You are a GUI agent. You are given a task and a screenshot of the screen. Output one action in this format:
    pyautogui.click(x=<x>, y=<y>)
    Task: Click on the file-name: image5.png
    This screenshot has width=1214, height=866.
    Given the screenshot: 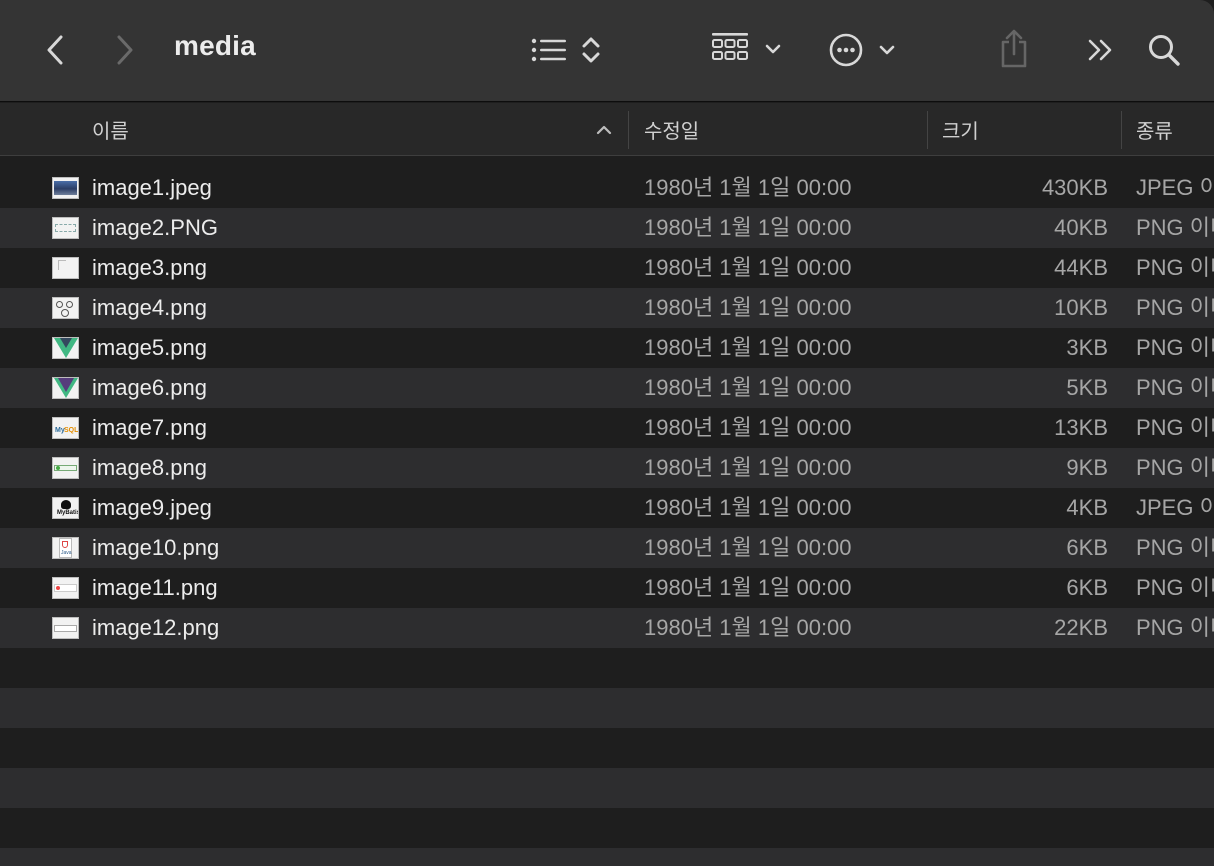 What is the action you would take?
    pyautogui.click(x=149, y=347)
    